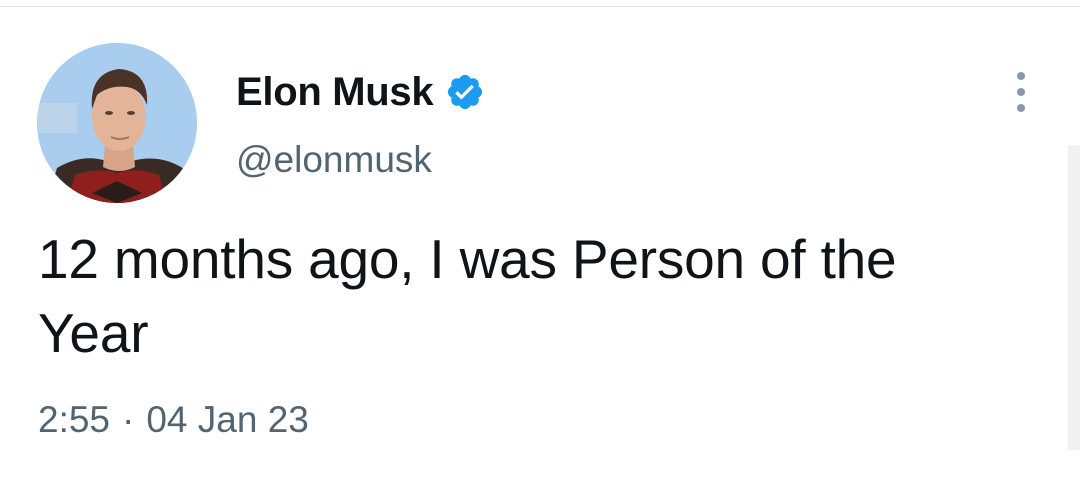 This screenshot has height=477, width=1080. What do you see at coordinates (465, 92) in the screenshot?
I see `verified-badge-icon` at bounding box center [465, 92].